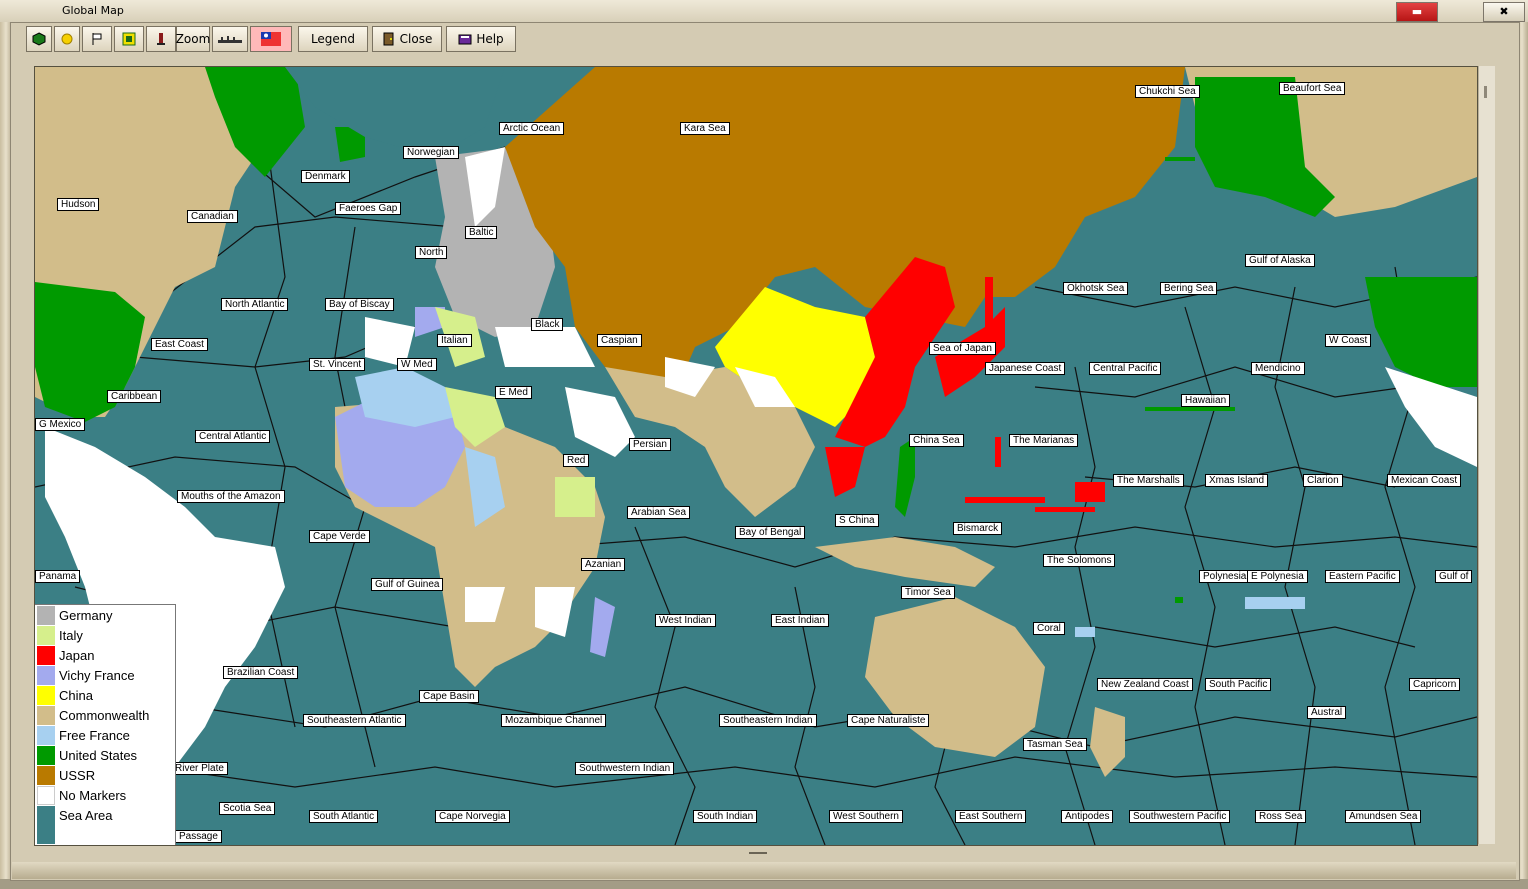 Image resolution: width=1528 pixels, height=889 pixels. I want to click on sea-label: Sea of Japan, so click(962, 348).